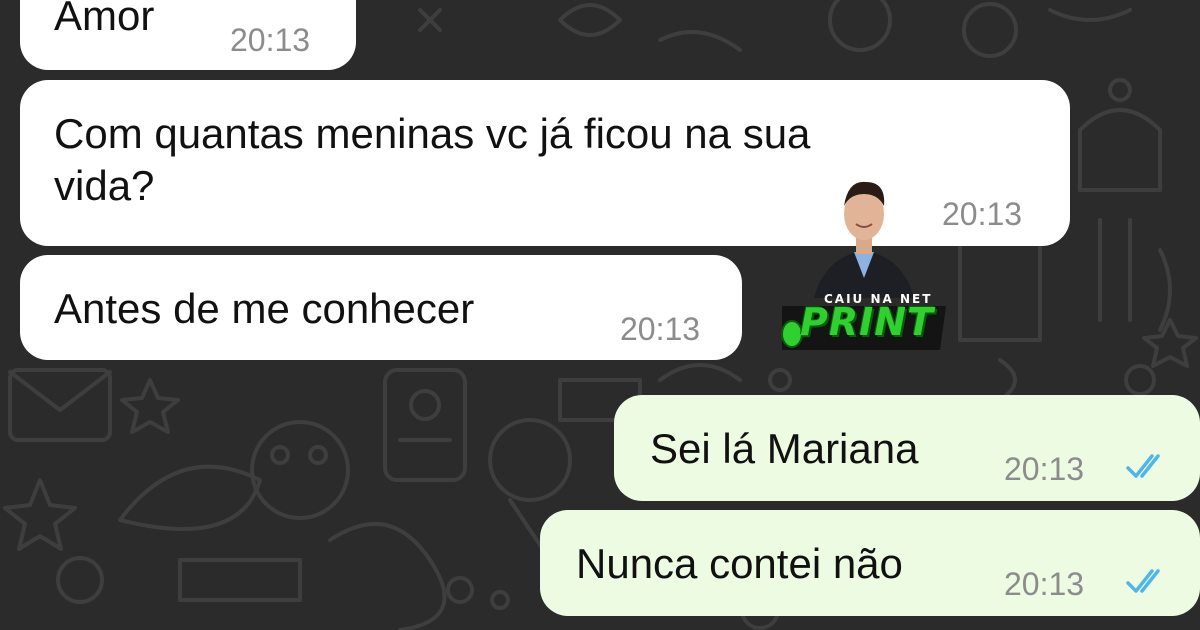 Image resolution: width=1200 pixels, height=630 pixels. I want to click on message-text: Nunca contei não, so click(739, 563).